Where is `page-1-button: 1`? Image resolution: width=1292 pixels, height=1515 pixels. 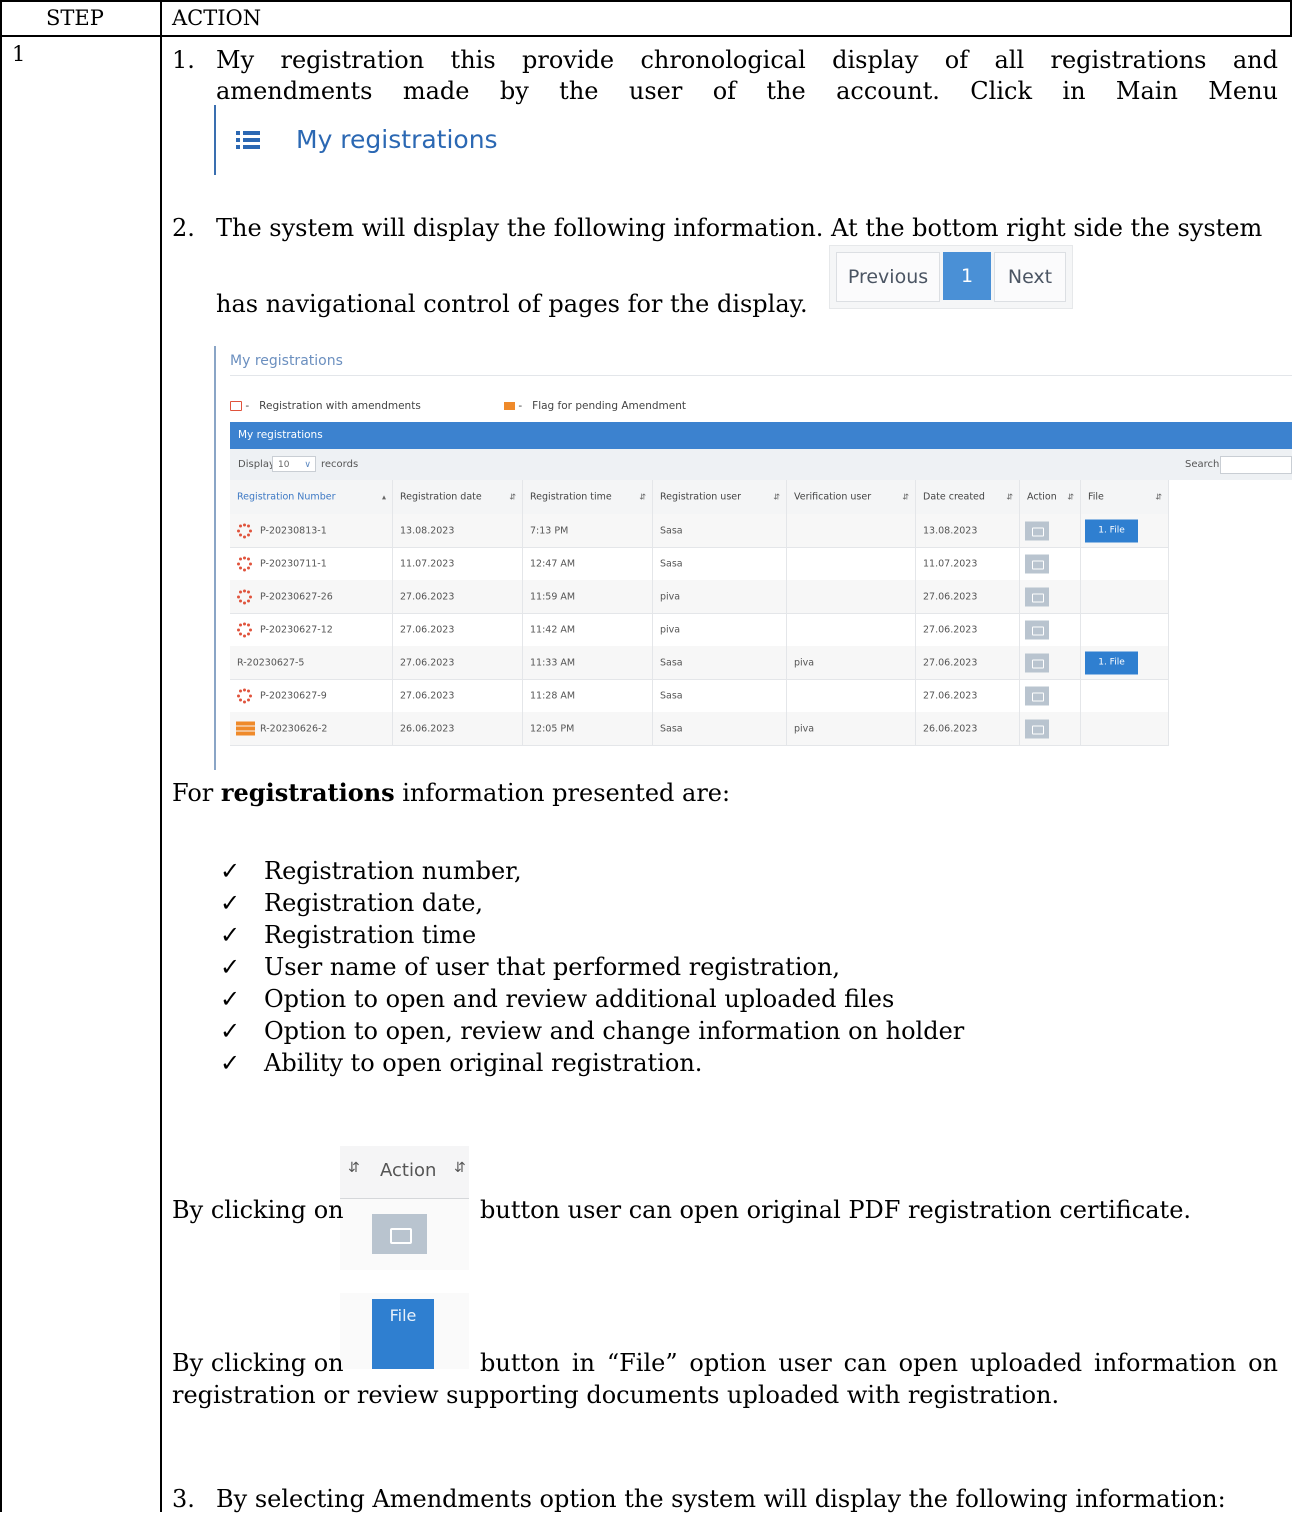 page-1-button: 1 is located at coordinates (967, 276).